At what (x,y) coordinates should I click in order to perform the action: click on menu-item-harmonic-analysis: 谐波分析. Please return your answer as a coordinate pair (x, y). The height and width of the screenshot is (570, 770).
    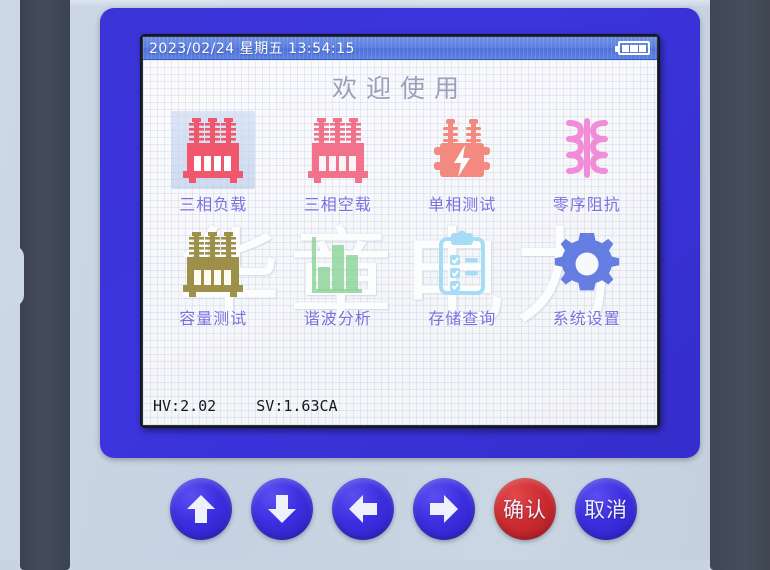
    Looking at the image, I should click on (338, 279).